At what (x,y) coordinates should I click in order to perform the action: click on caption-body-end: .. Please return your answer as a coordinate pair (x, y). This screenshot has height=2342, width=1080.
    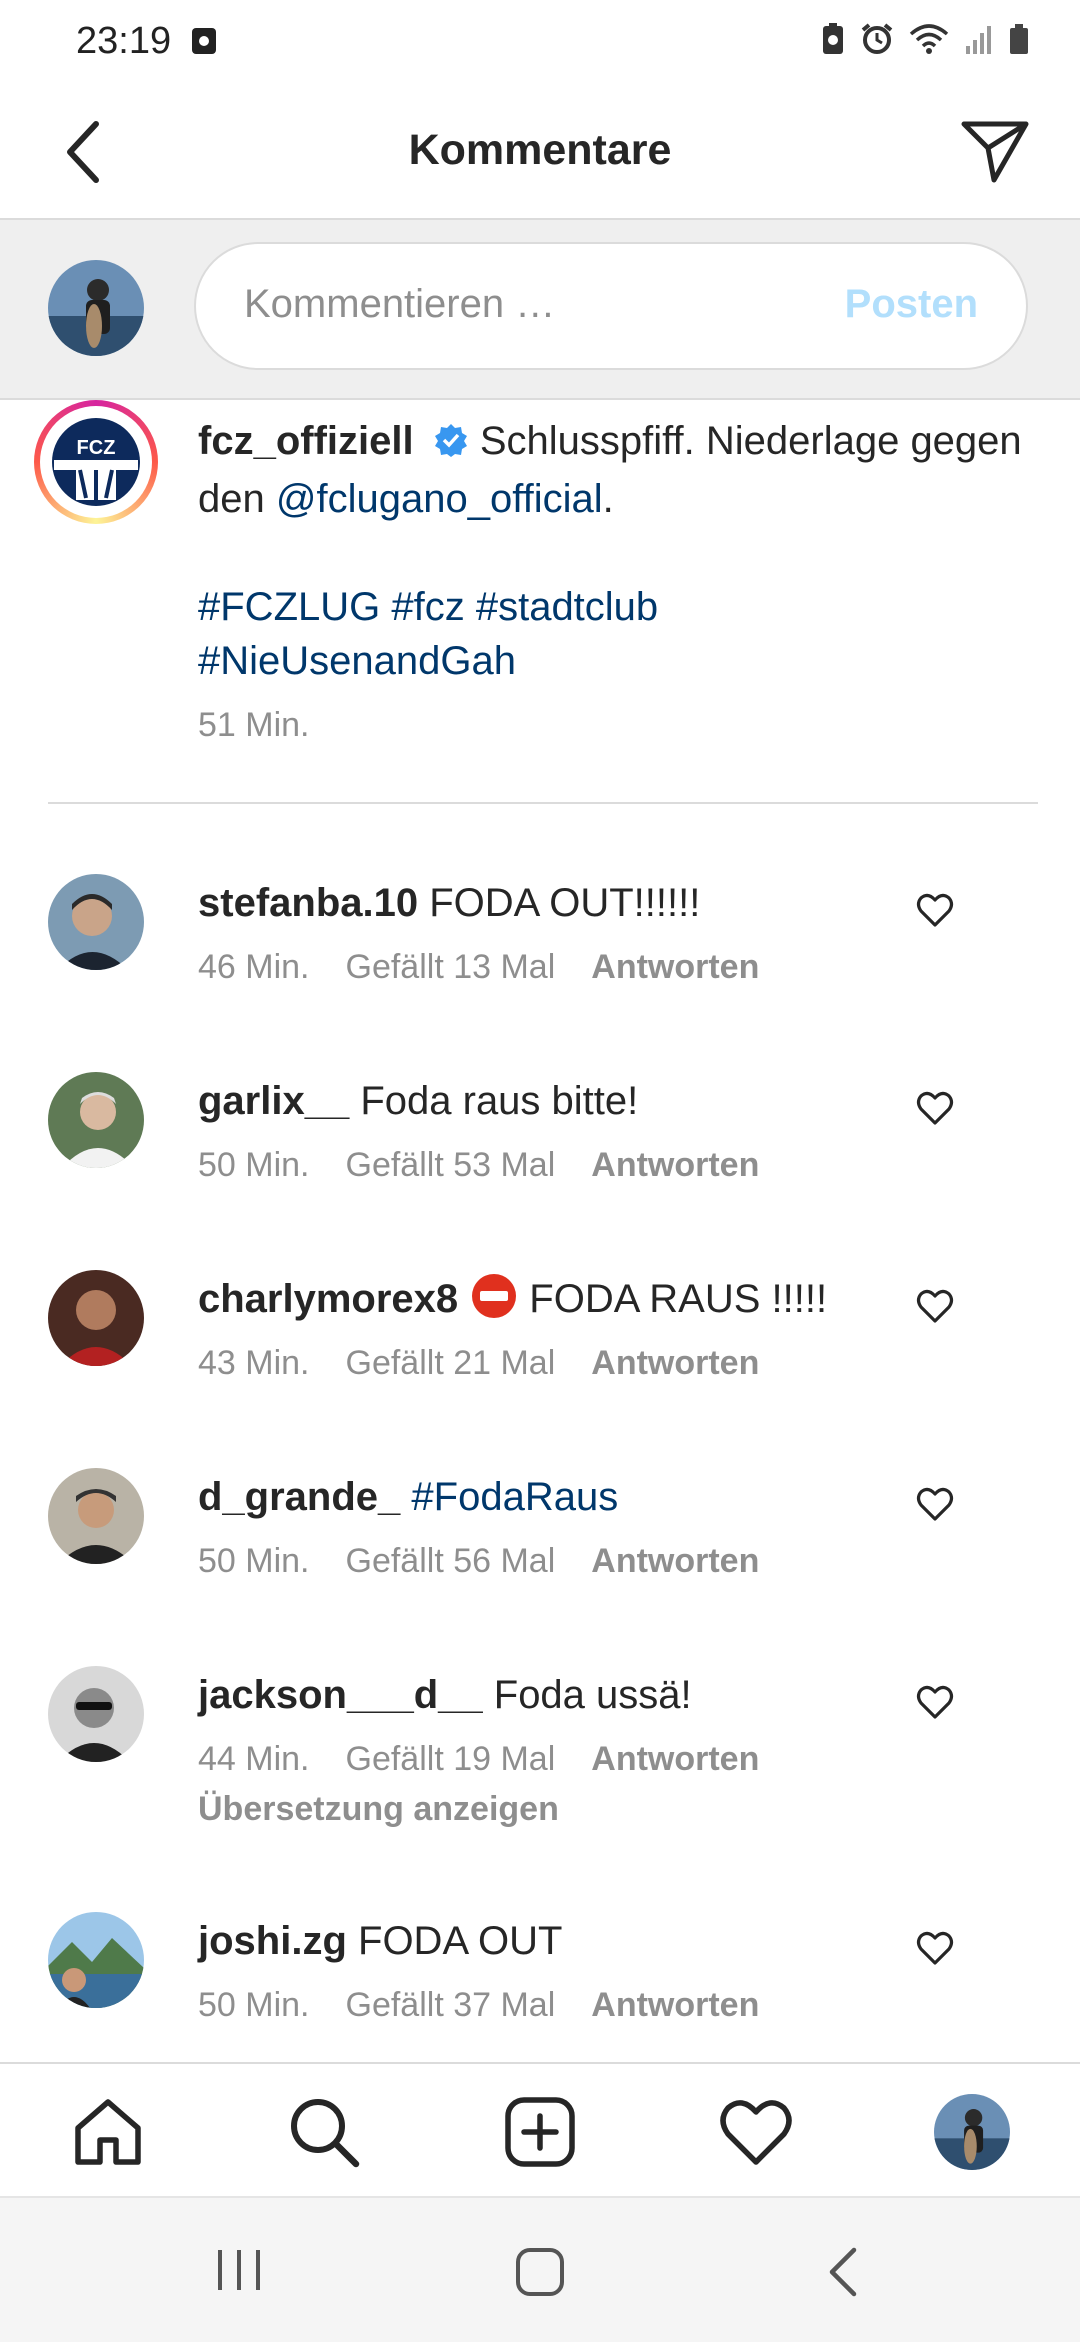
    Looking at the image, I should click on (608, 499).